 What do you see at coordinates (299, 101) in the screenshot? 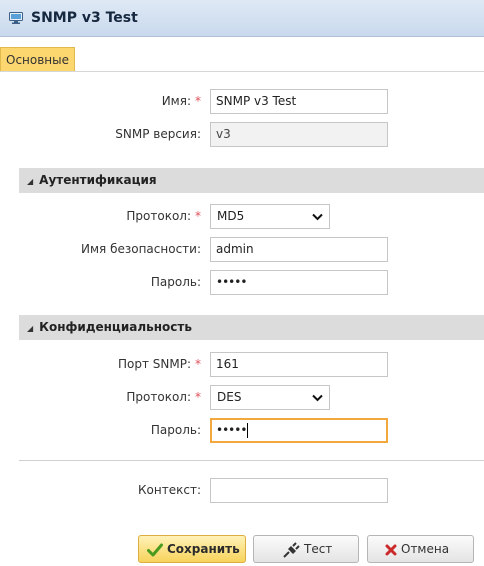
I see `name-input: SNMP v3 Test` at bounding box center [299, 101].